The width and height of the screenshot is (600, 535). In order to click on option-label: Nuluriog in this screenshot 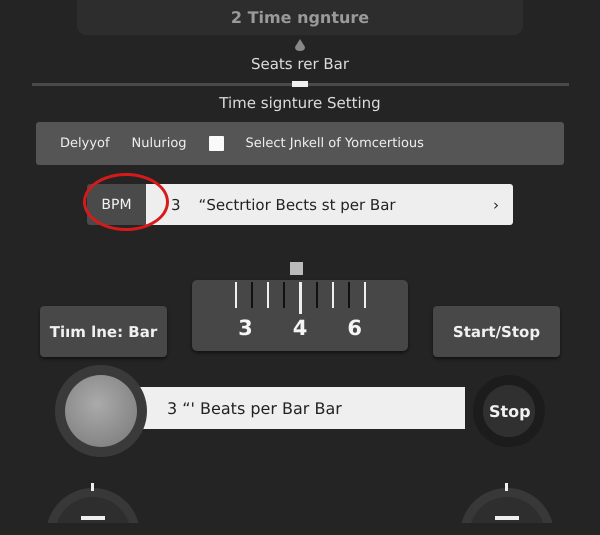, I will do `click(159, 143)`.